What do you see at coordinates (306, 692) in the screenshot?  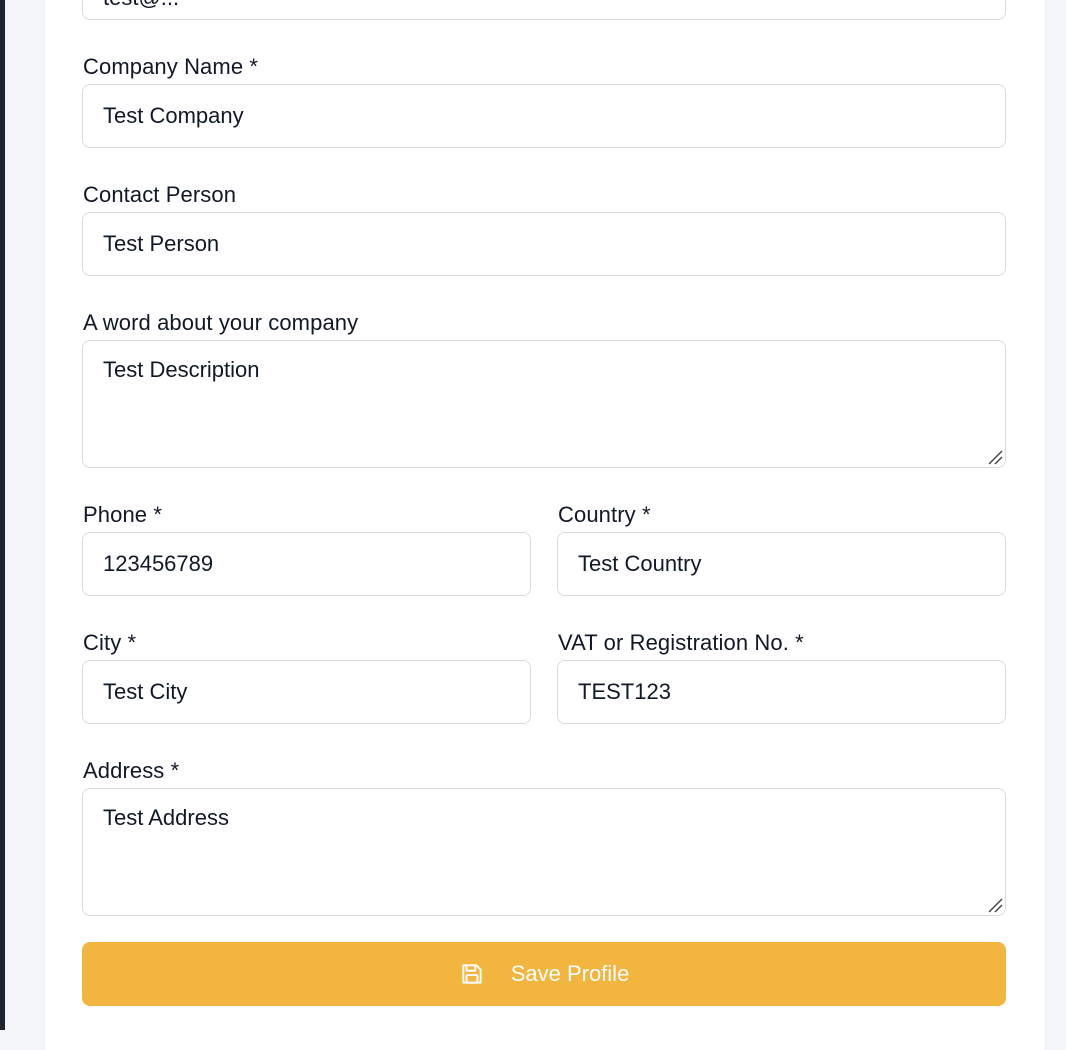 I see `city-input` at bounding box center [306, 692].